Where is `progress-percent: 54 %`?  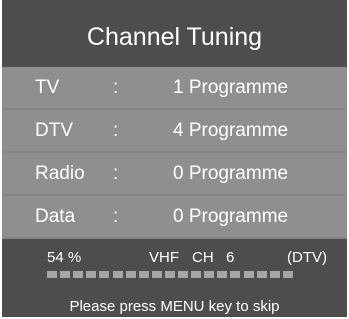 progress-percent: 54 % is located at coordinates (64, 257).